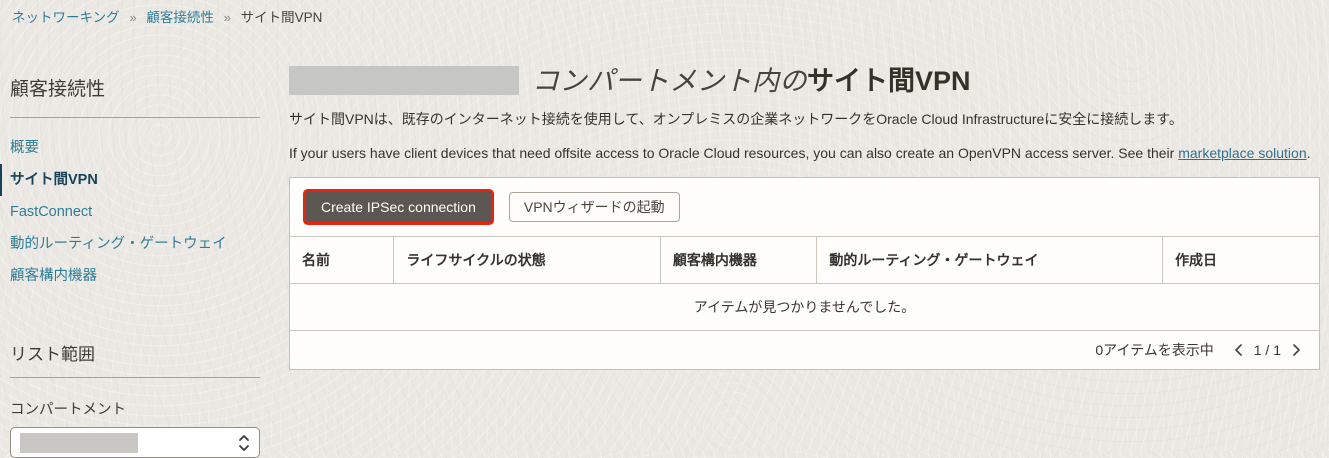 The width and height of the screenshot is (1329, 458). I want to click on page-indicator: 1 / 1, so click(1267, 350).